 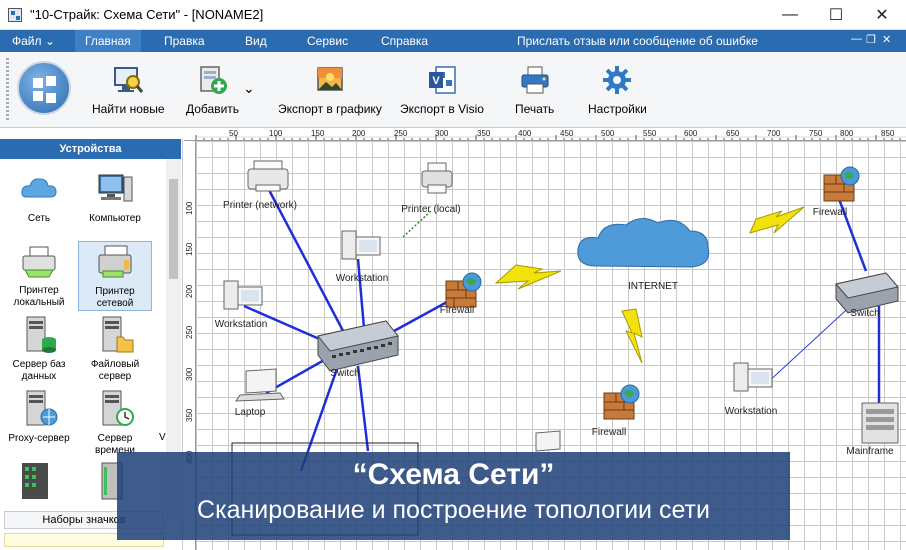 I want to click on ruler-left-label: 300, so click(x=189, y=374).